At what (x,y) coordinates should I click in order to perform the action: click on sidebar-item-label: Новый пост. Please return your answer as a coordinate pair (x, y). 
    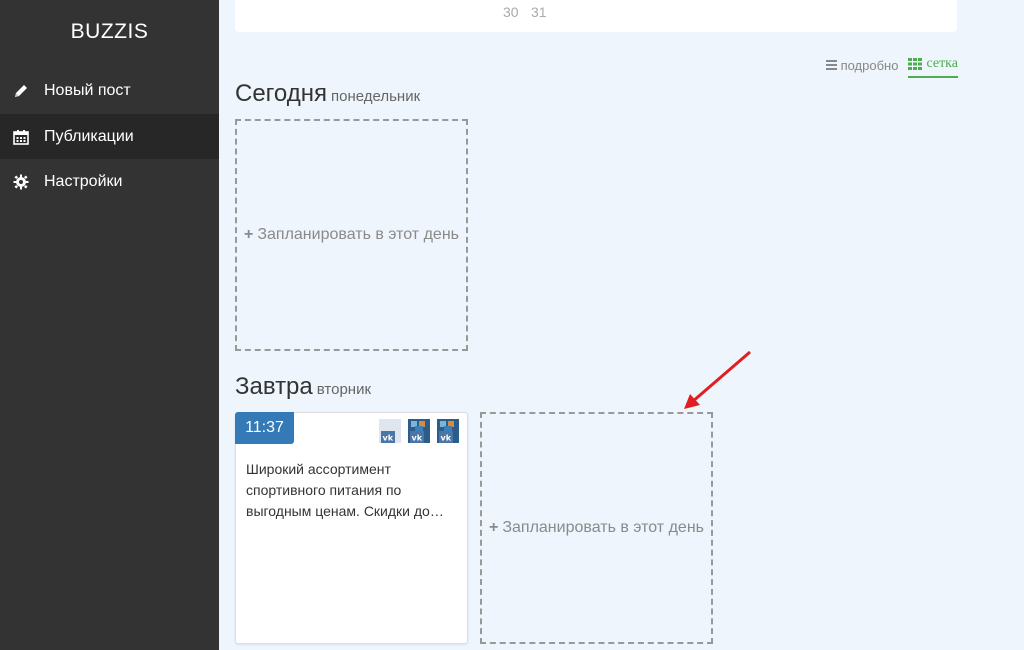
    Looking at the image, I should click on (87, 90).